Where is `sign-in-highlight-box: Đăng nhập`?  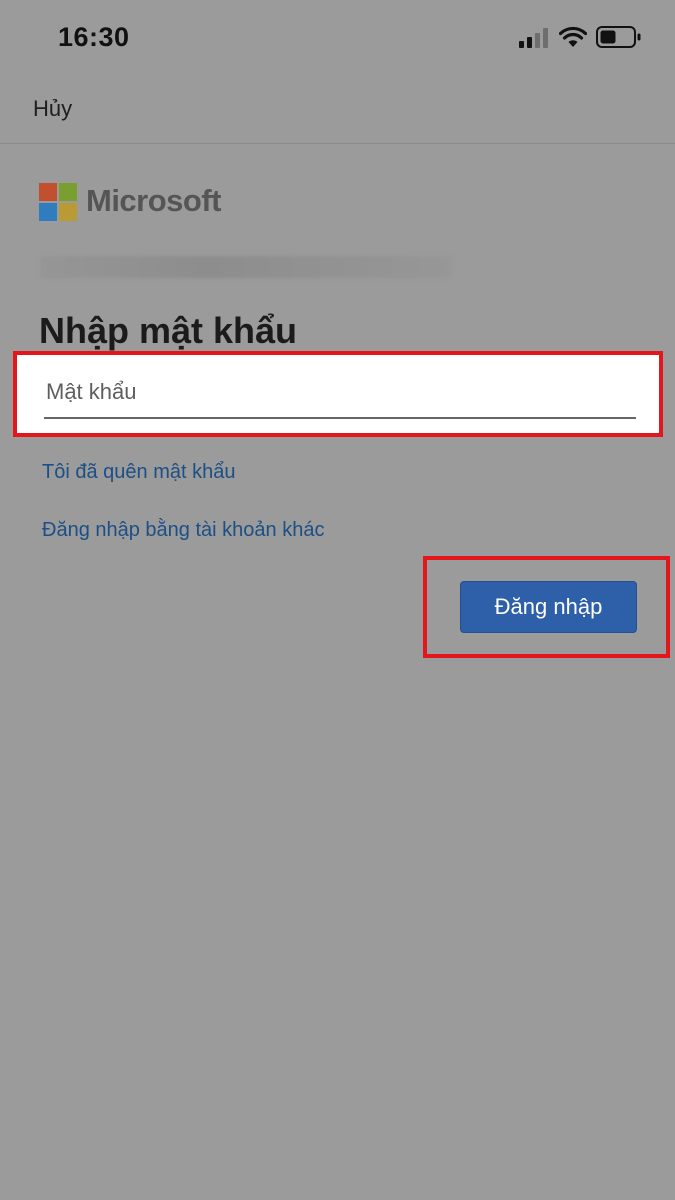
sign-in-highlight-box: Đăng nhập is located at coordinates (546, 607).